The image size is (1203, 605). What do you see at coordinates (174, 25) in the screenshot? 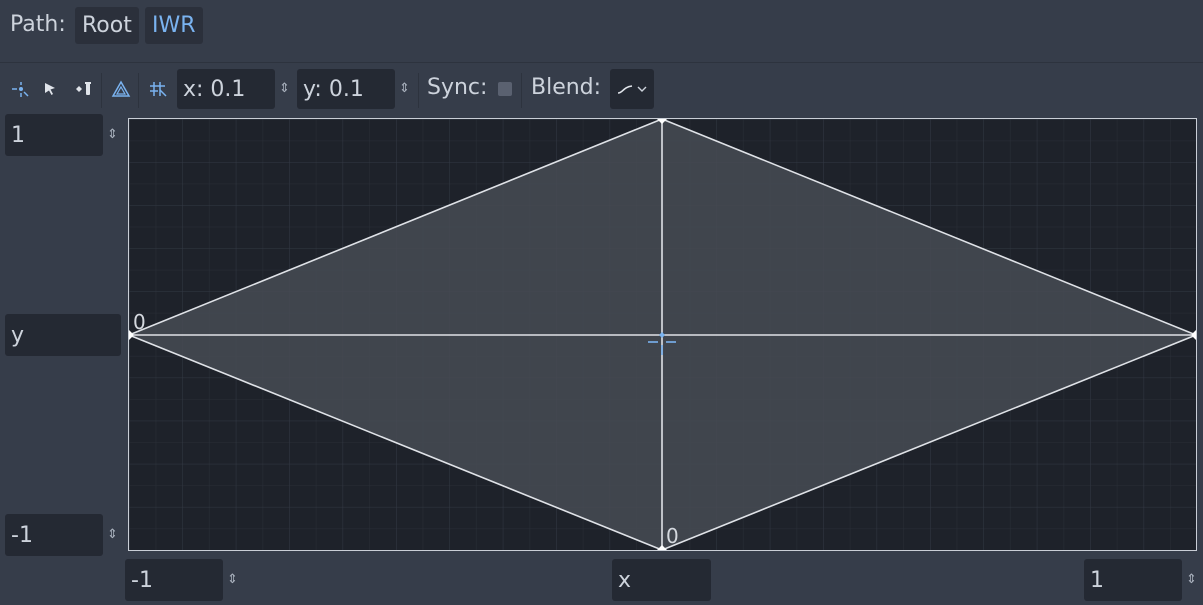
I see `breadcrumb-iwr: IWR` at bounding box center [174, 25].